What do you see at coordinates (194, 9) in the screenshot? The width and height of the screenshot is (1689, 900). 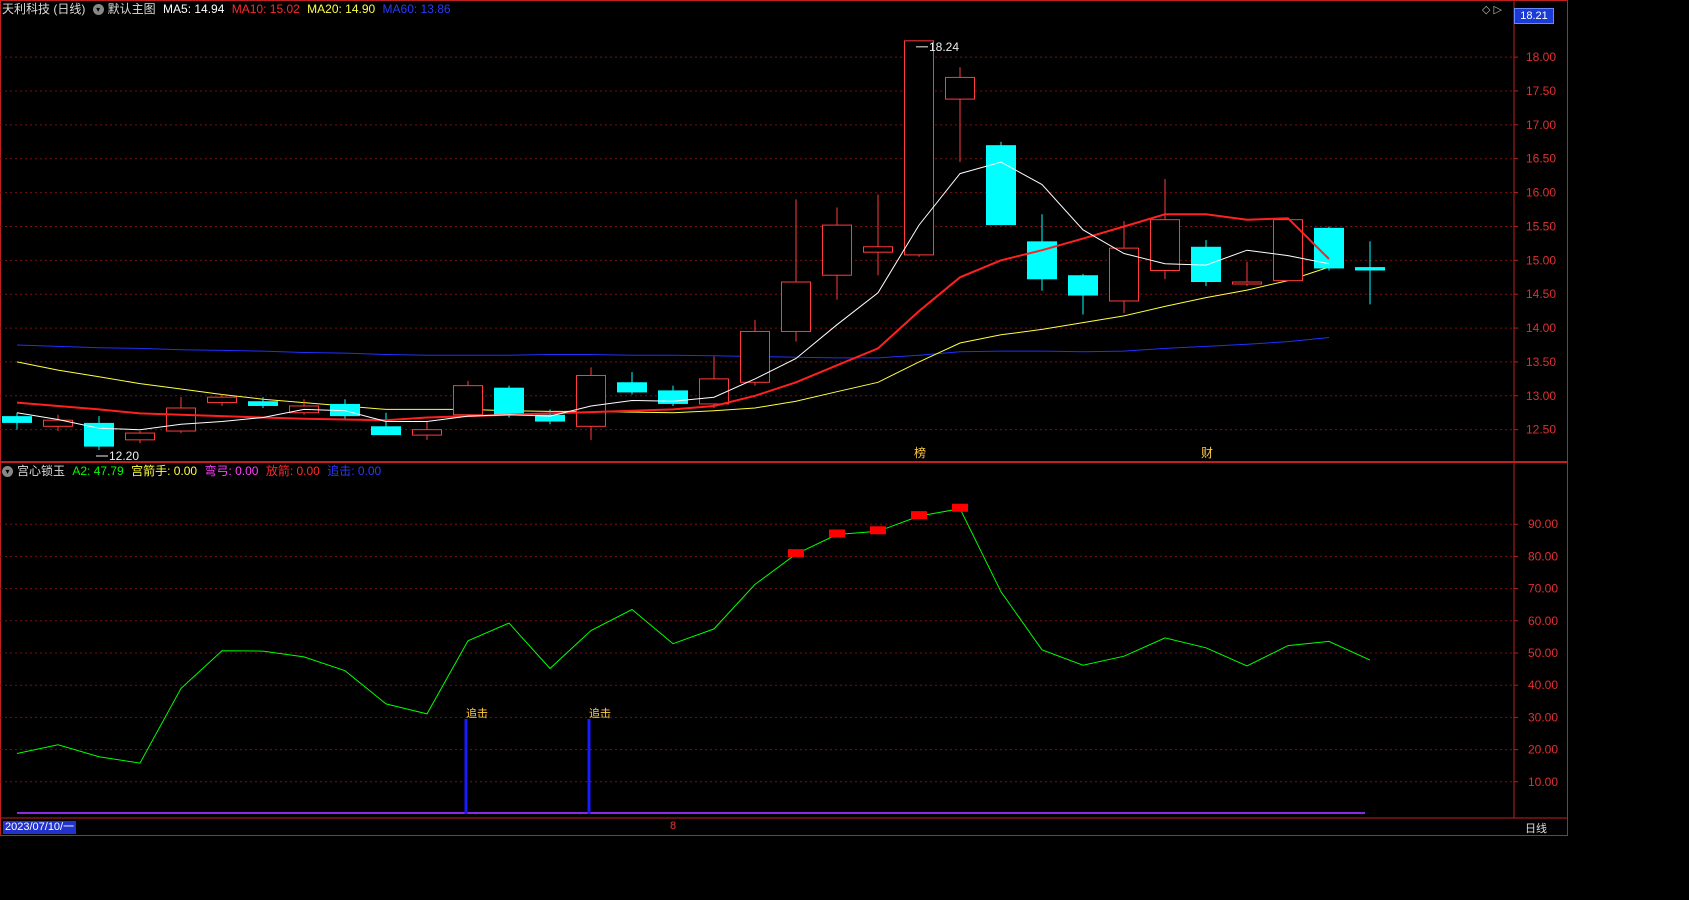 I see `ma5-value: MA5: 14.94` at bounding box center [194, 9].